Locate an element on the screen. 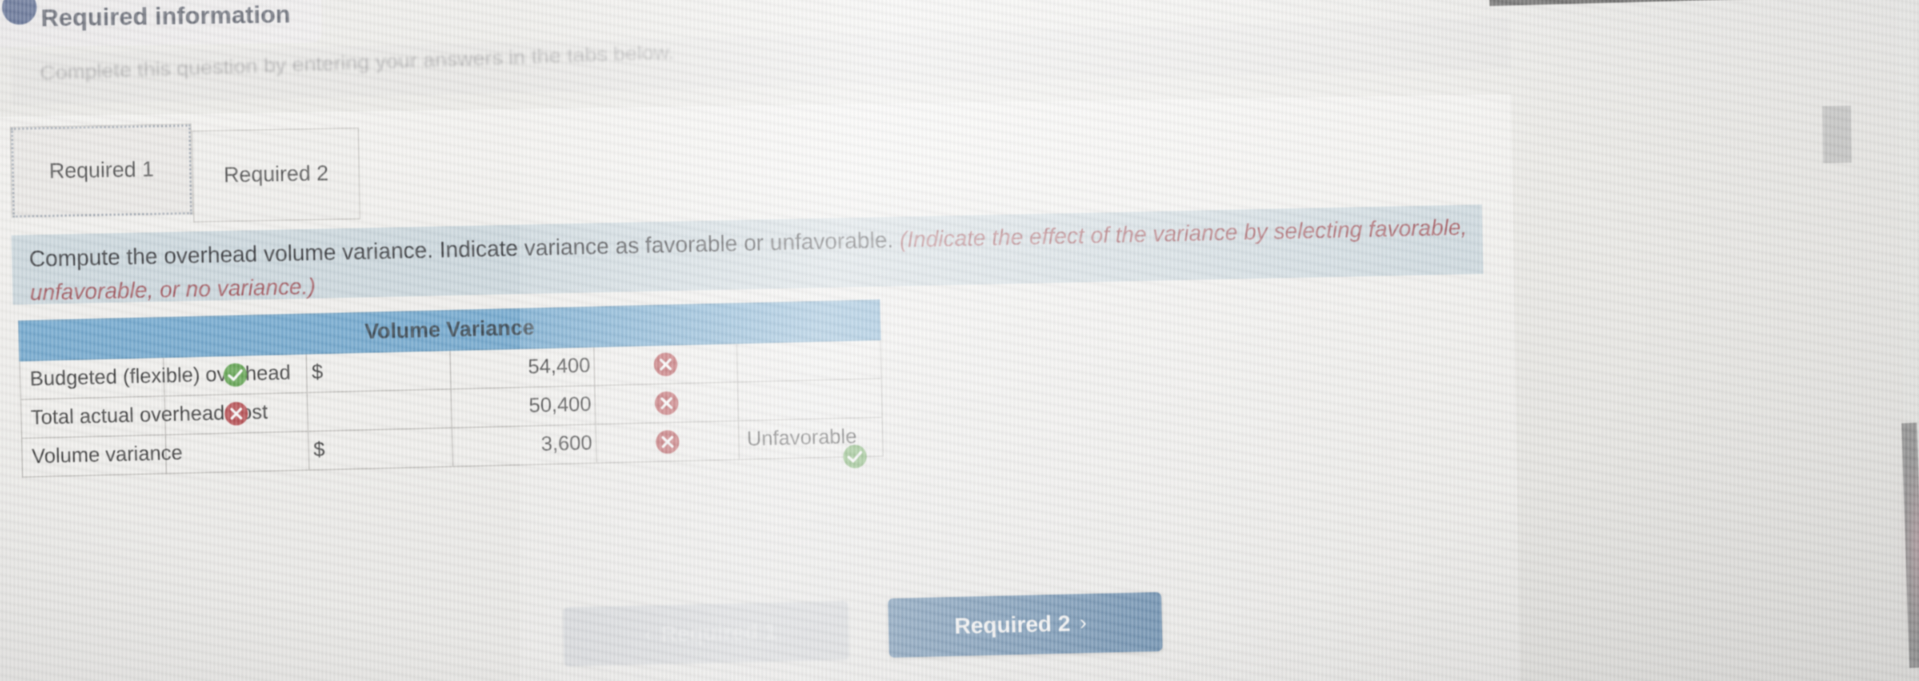 This screenshot has height=681, width=1919. chevron-right-icon: › is located at coordinates (1083, 623).